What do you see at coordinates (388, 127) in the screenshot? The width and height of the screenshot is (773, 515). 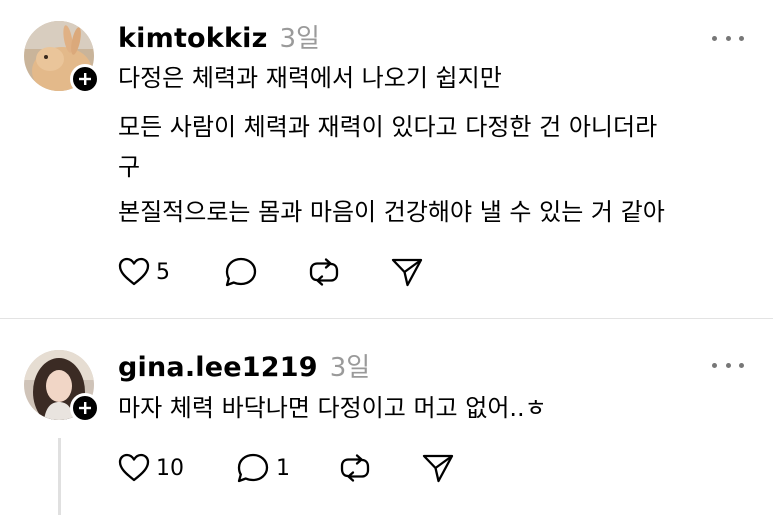 I see `post-text-line: 모든 사람이 체력과 재력이 있다고 다정한 건 아니더라` at bounding box center [388, 127].